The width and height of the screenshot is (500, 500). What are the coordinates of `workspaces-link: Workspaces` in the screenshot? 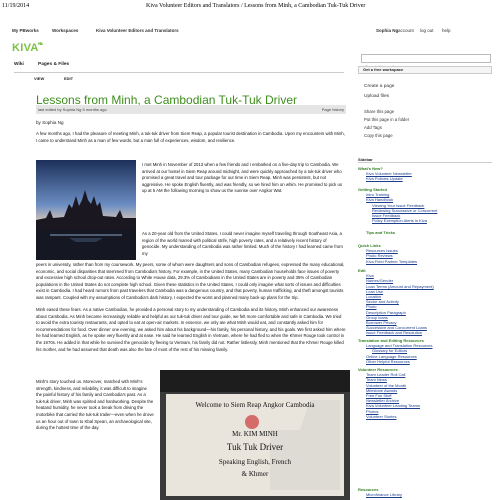 It's located at (65, 30).